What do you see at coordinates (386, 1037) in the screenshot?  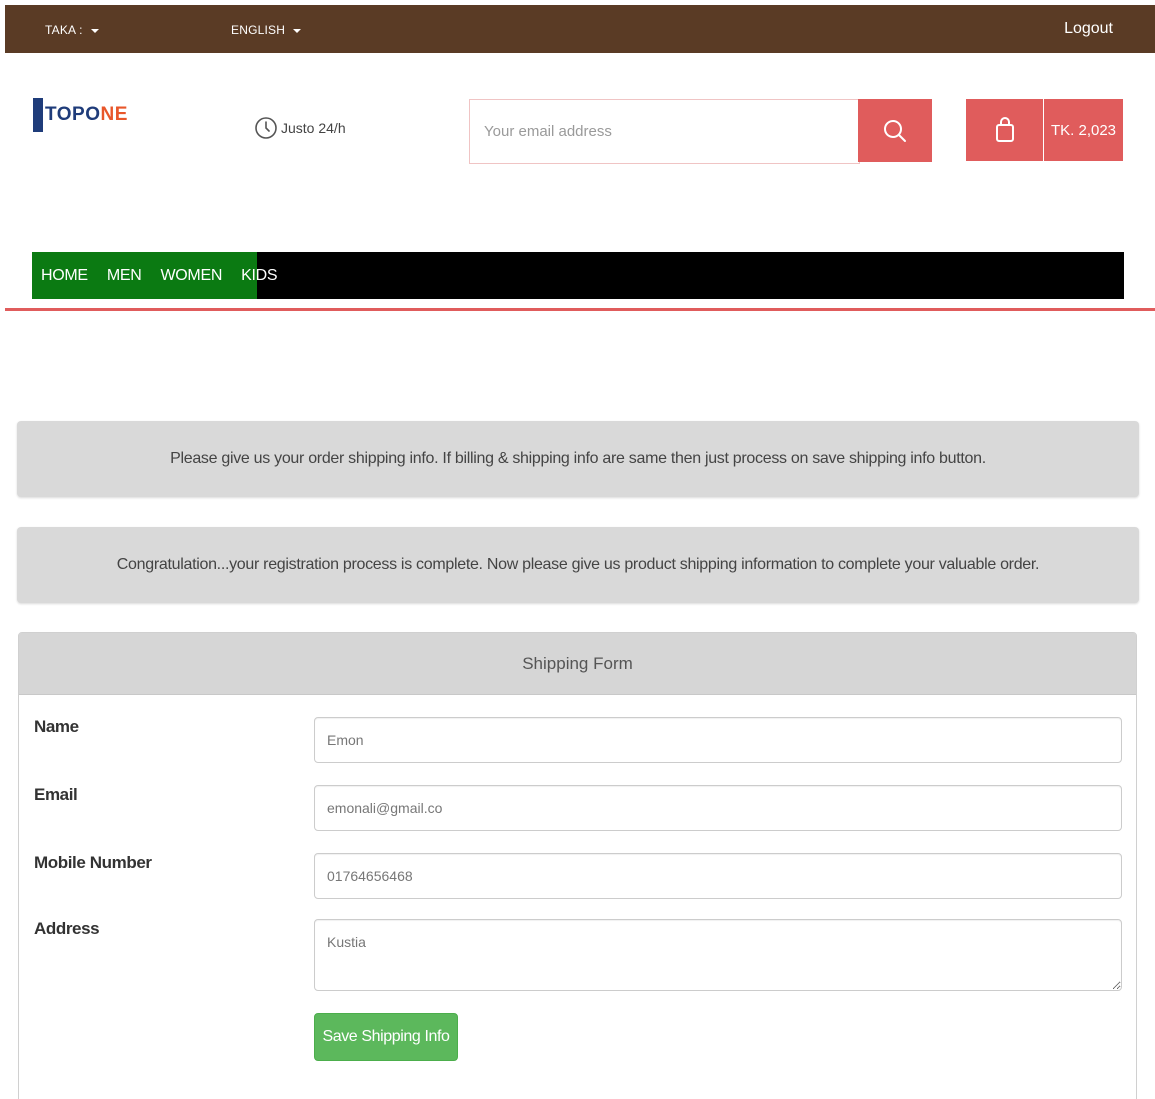 I see `save-shipping-button: Save Shipping Info` at bounding box center [386, 1037].